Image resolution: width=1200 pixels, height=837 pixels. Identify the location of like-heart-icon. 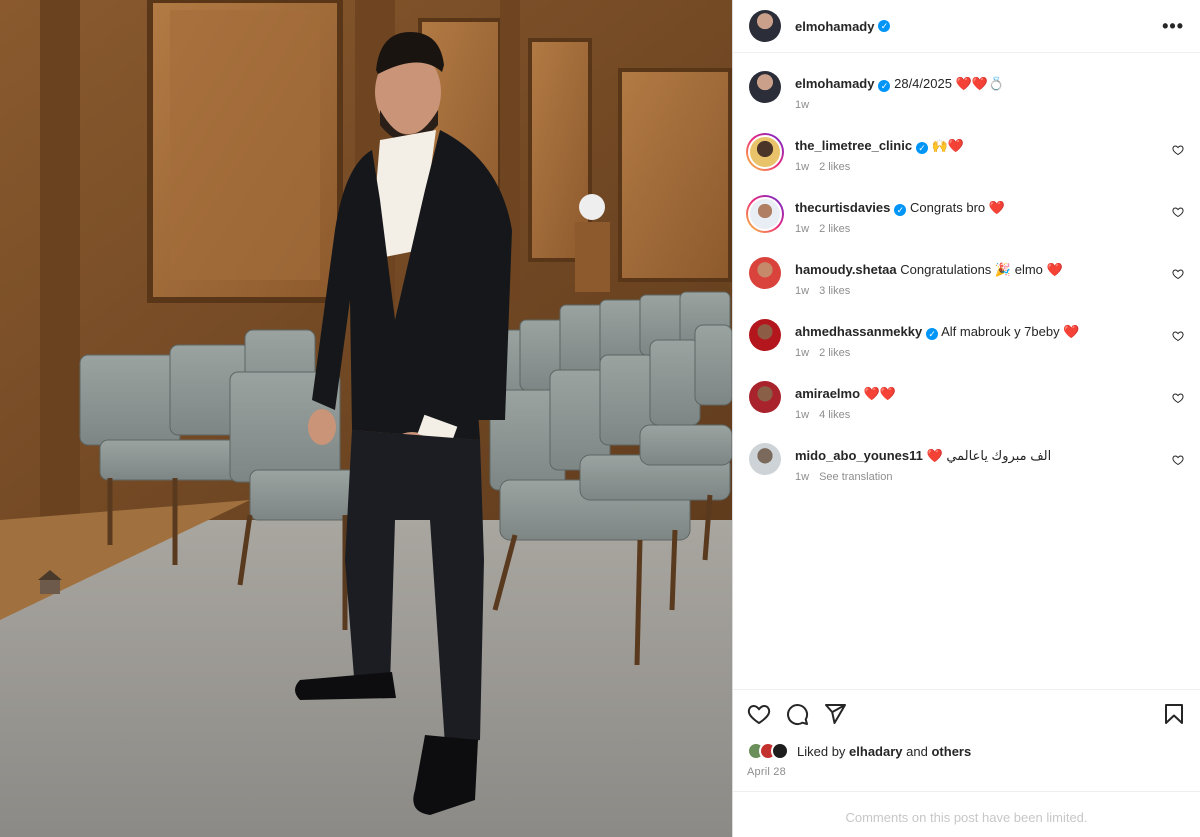
(759, 714).